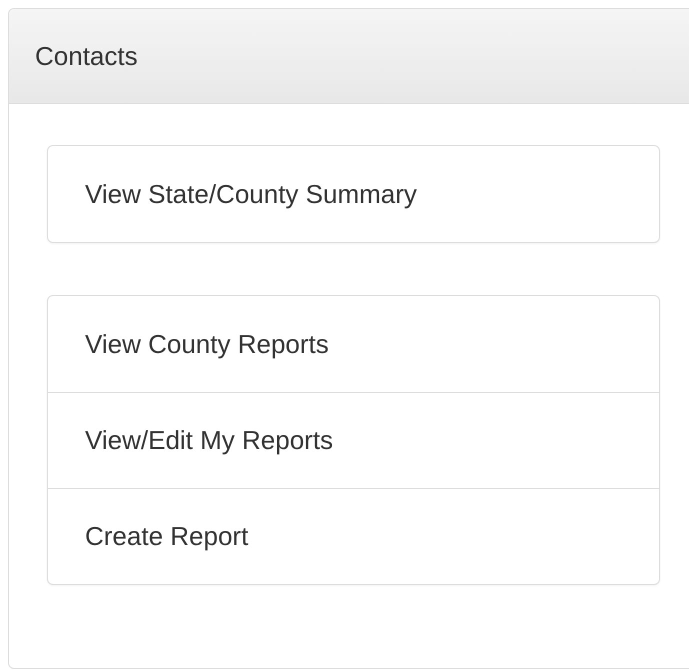 This screenshot has width=689, height=670. What do you see at coordinates (353, 440) in the screenshot?
I see `list-item-link: View/Edit My Reports` at bounding box center [353, 440].